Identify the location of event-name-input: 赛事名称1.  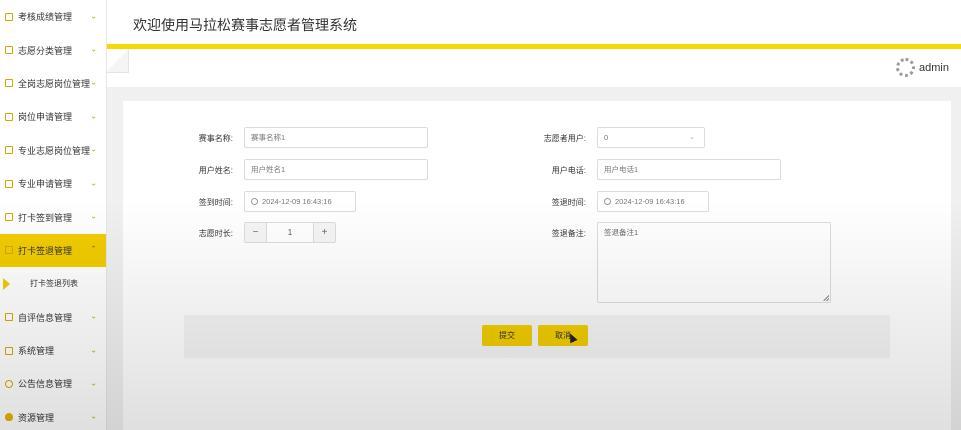
(336, 137).